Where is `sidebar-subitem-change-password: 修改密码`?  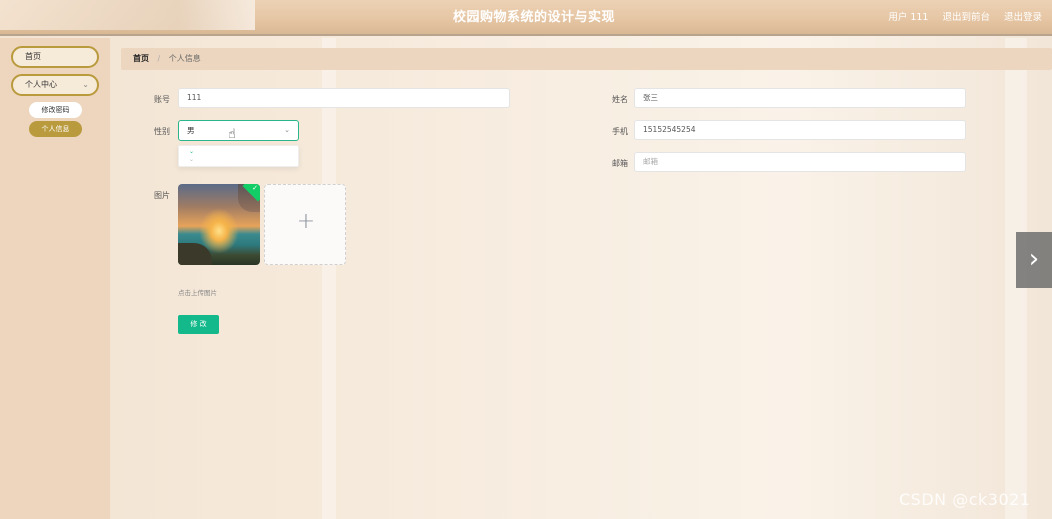
sidebar-subitem-change-password: 修改密码 is located at coordinates (55, 110).